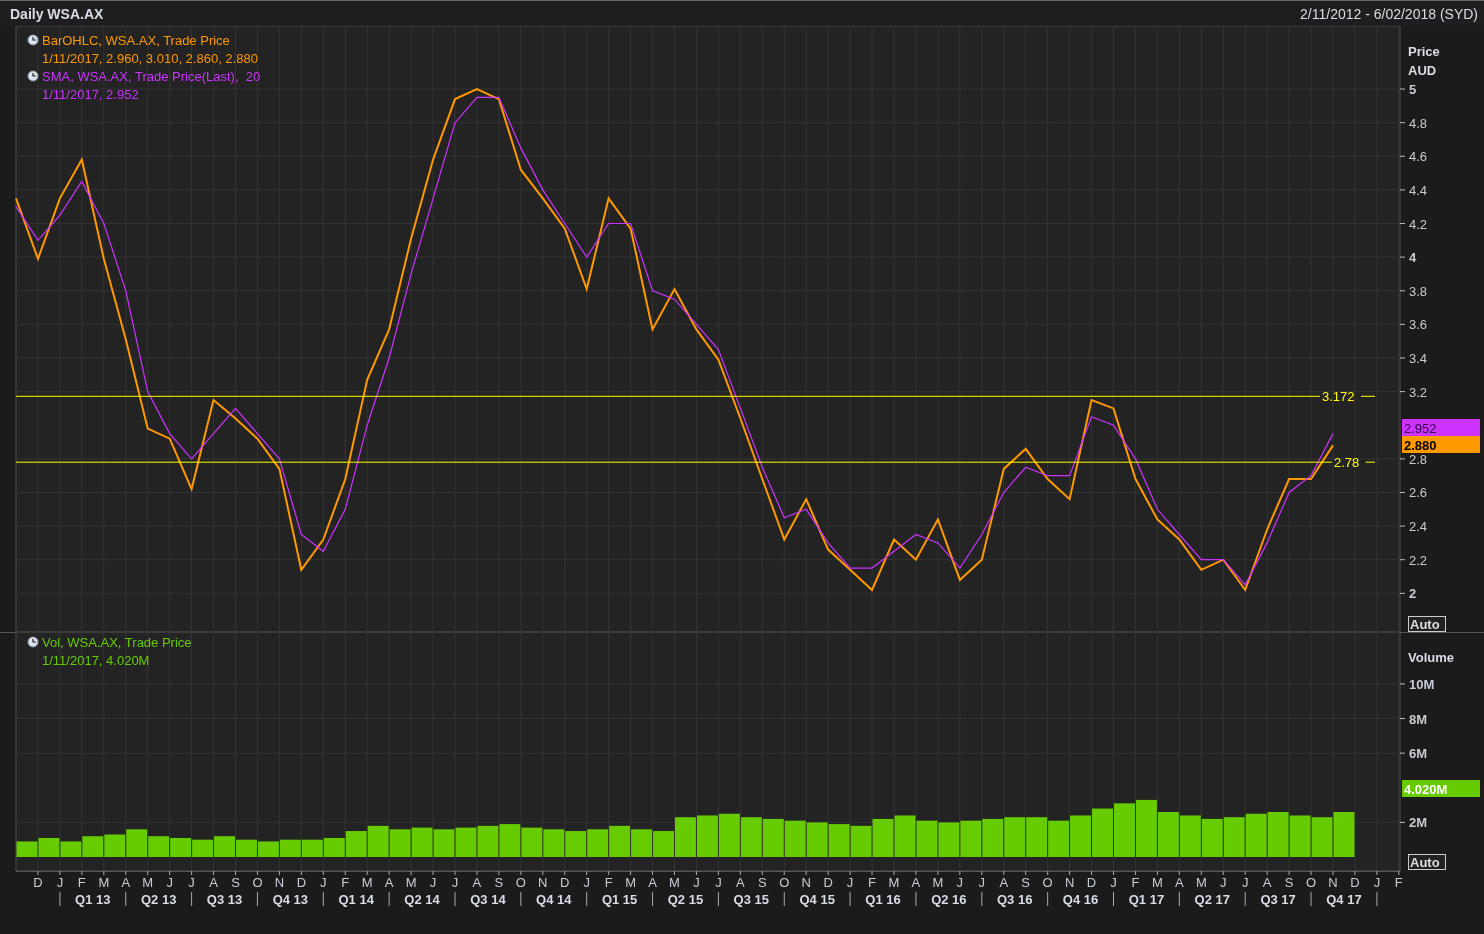 The height and width of the screenshot is (934, 1484). Describe the element at coordinates (1413, 594) in the screenshot. I see `axis-tick-label: 2` at that location.